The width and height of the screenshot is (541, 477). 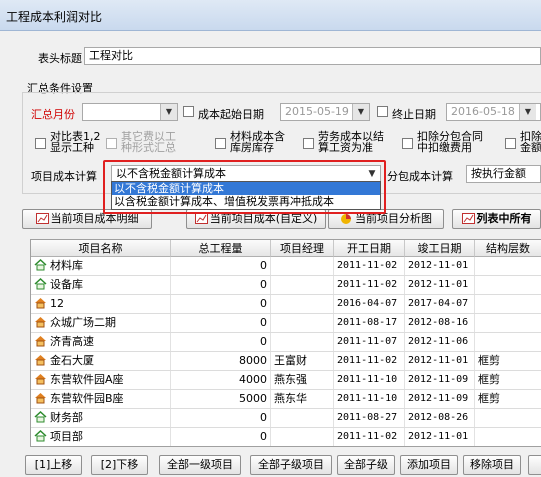 I want to click on more-button, so click(x=534, y=465).